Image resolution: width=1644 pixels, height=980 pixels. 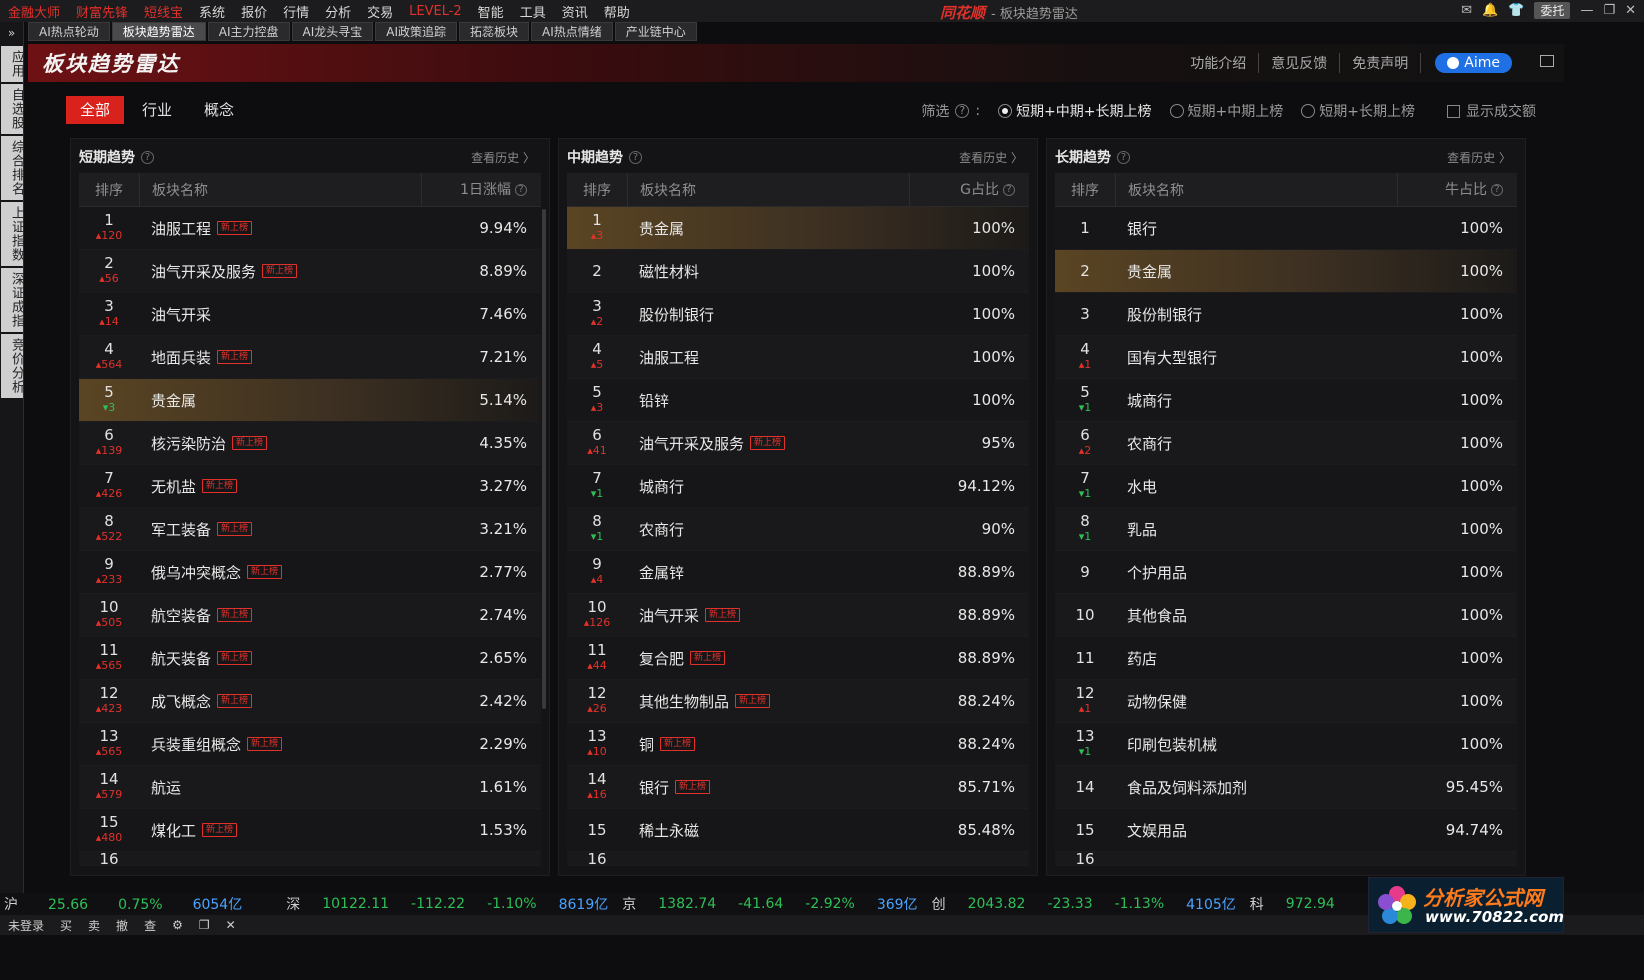 What do you see at coordinates (1157, 830) in the screenshot?
I see `sector-name: 文娱用品` at bounding box center [1157, 830].